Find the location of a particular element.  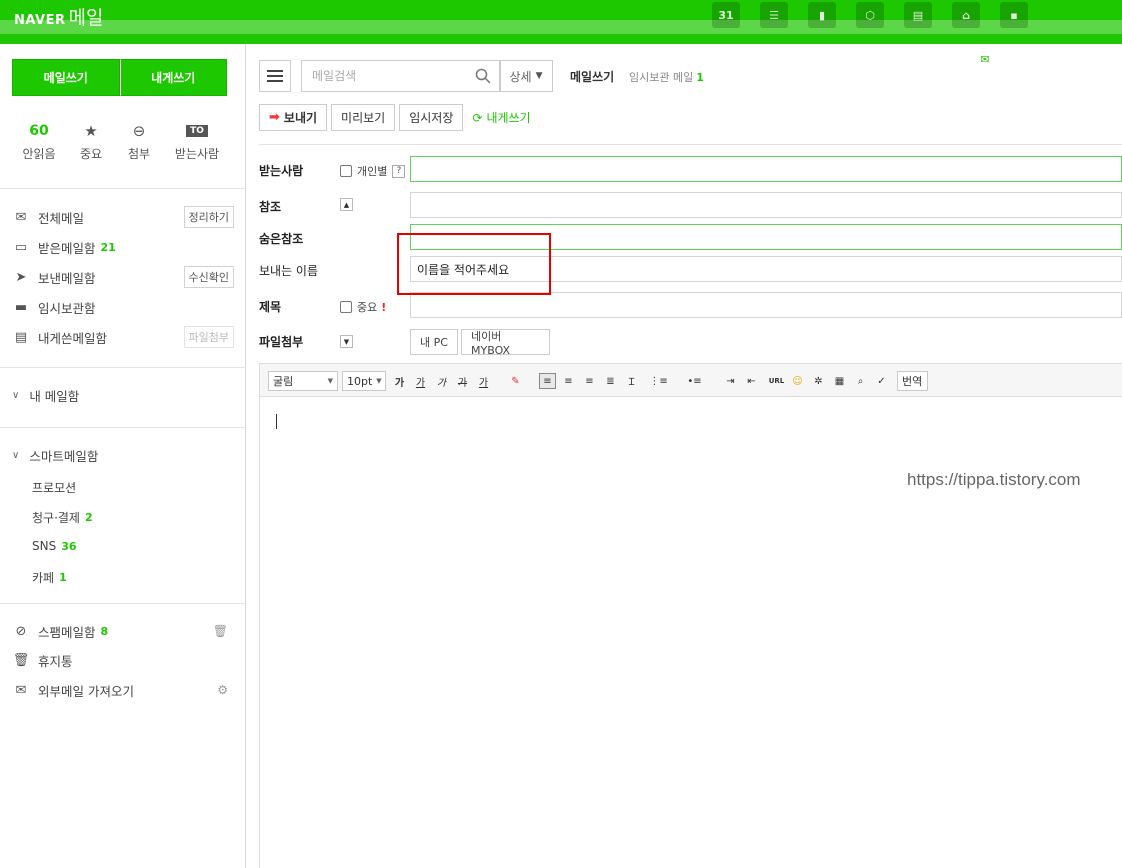

highlight-color-icon: ✎ is located at coordinates (515, 381).